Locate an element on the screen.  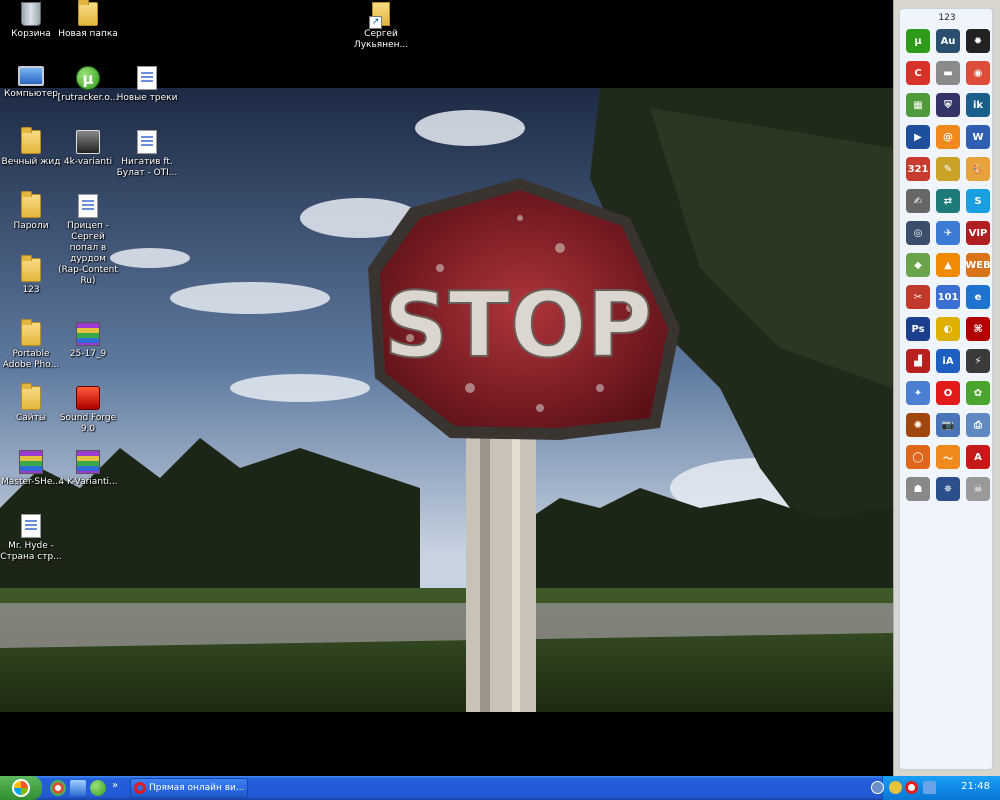
desktop-icon: Sound Forge 9.0 is located at coordinates (88, 410).